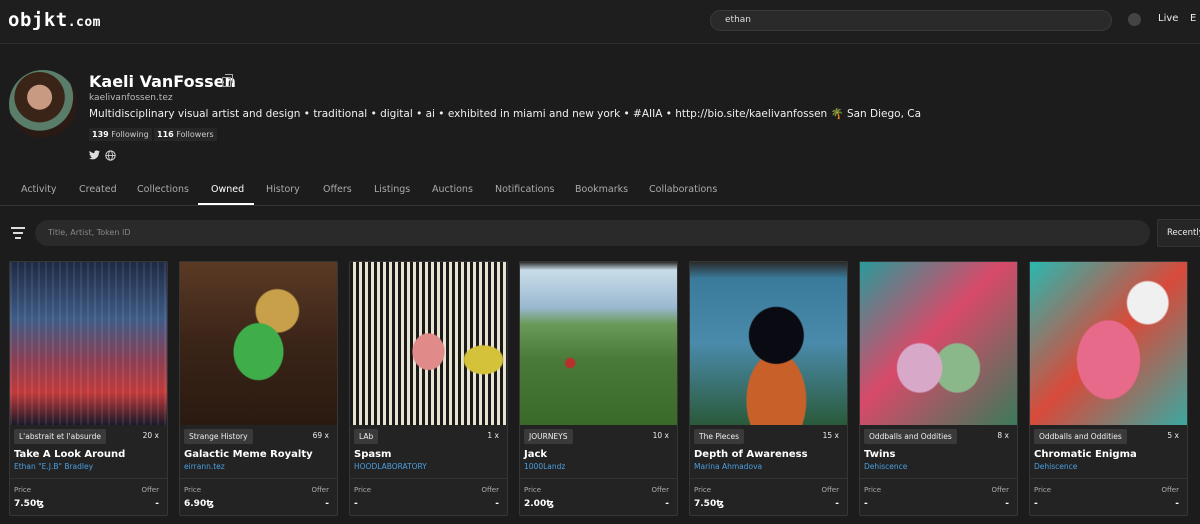 The image size is (1200, 524). Describe the element at coordinates (162, 81) in the screenshot. I see `profile-name: Kaeli VanFossen` at that location.